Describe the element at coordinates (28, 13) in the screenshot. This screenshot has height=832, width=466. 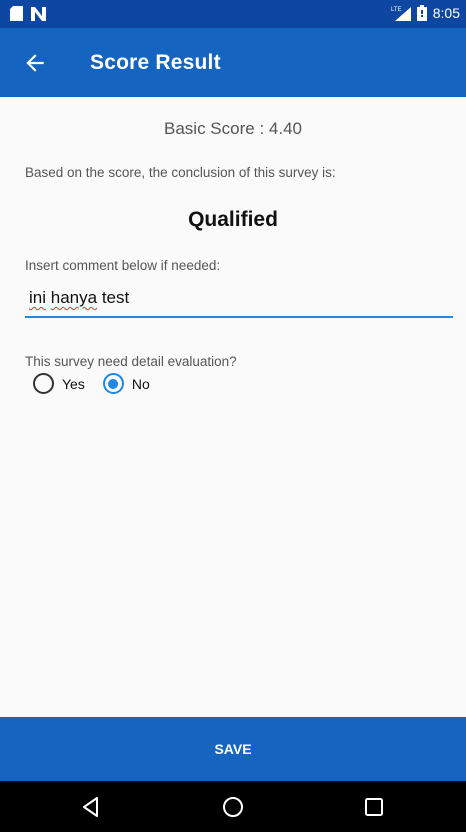
I see `status-left-icons` at that location.